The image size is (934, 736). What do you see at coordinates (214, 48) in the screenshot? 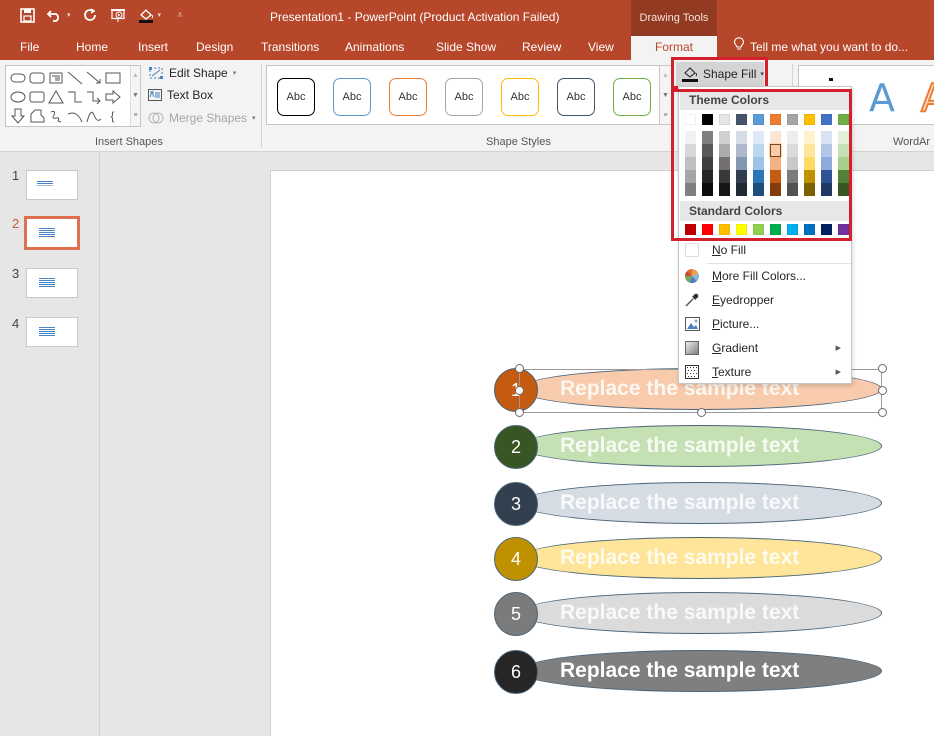
I see `tab-design: Design` at bounding box center [214, 48].